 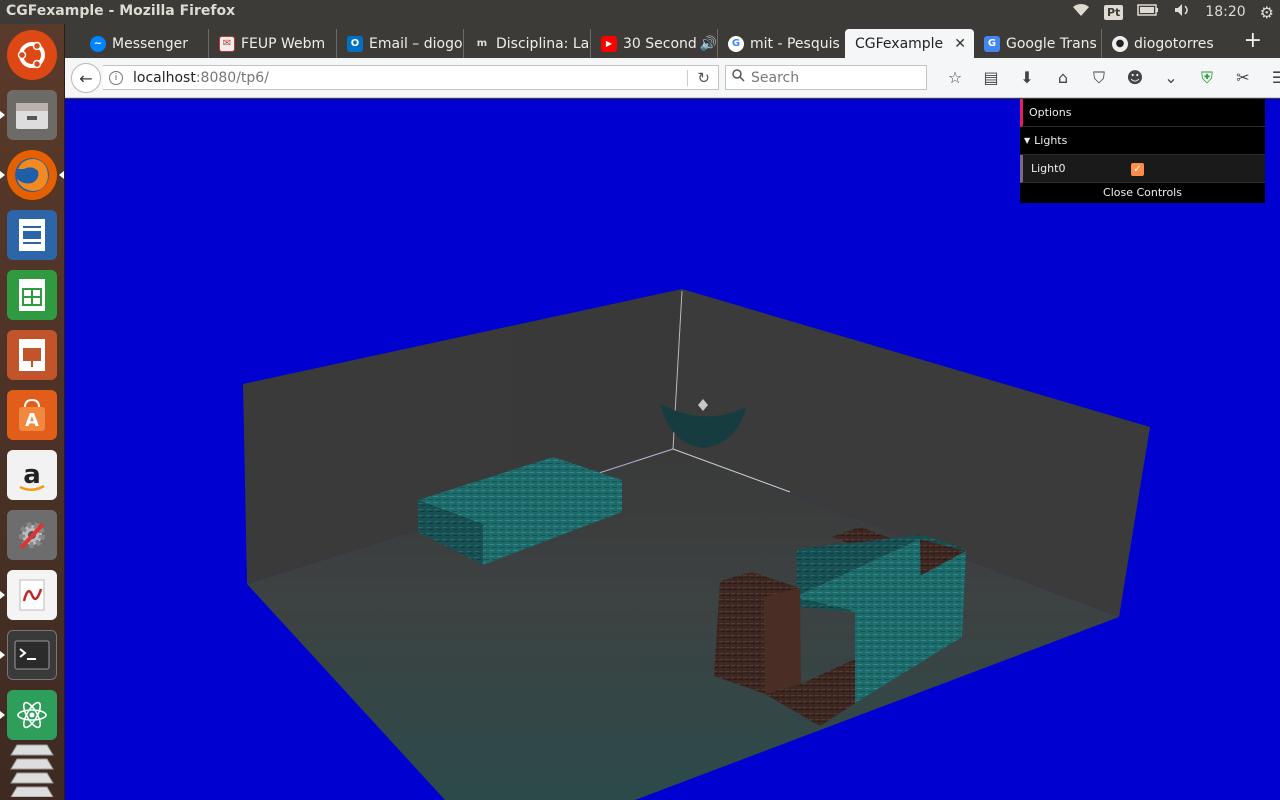 I want to click on reload-icon: ↻, so click(x=703, y=78).